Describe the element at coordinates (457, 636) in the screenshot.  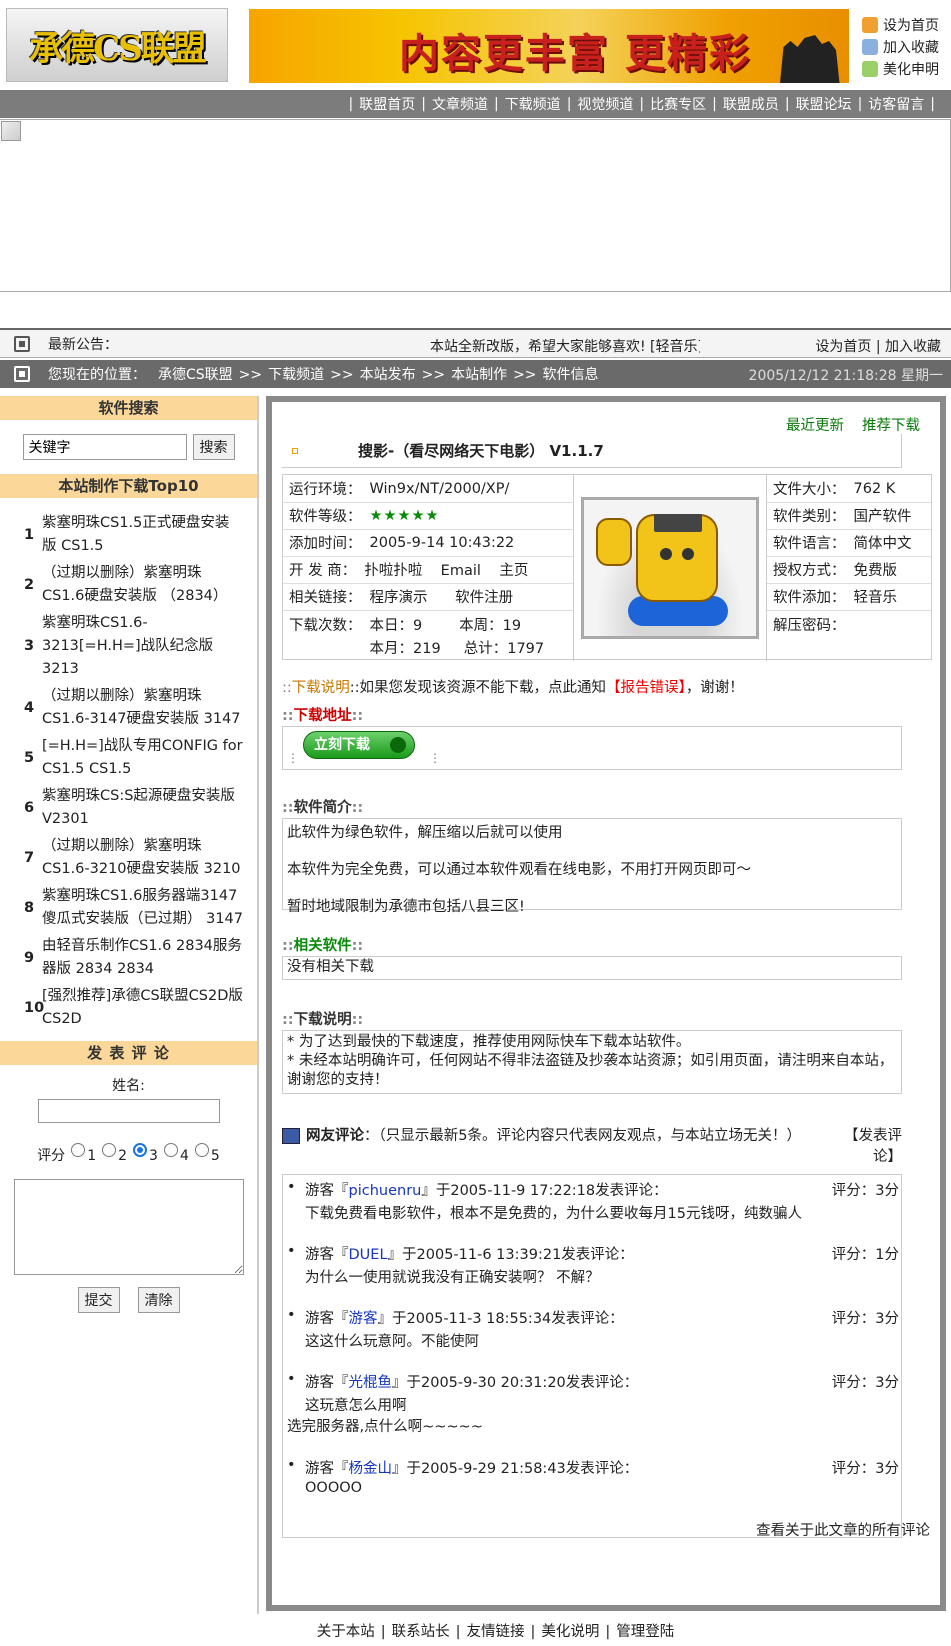
I see `download-counts: 本日：9 本周：19 本月：219 总计：1797` at that location.